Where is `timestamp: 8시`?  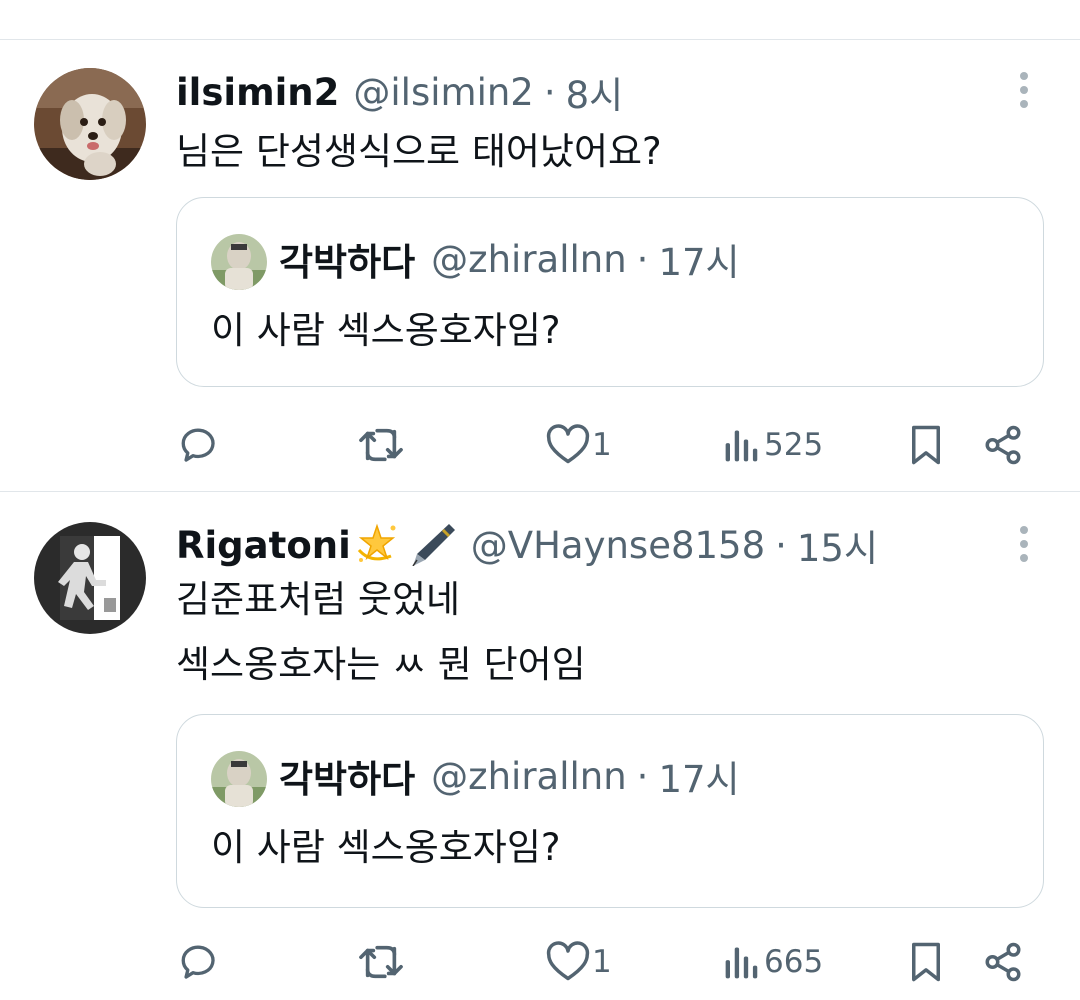 timestamp: 8시 is located at coordinates (595, 92).